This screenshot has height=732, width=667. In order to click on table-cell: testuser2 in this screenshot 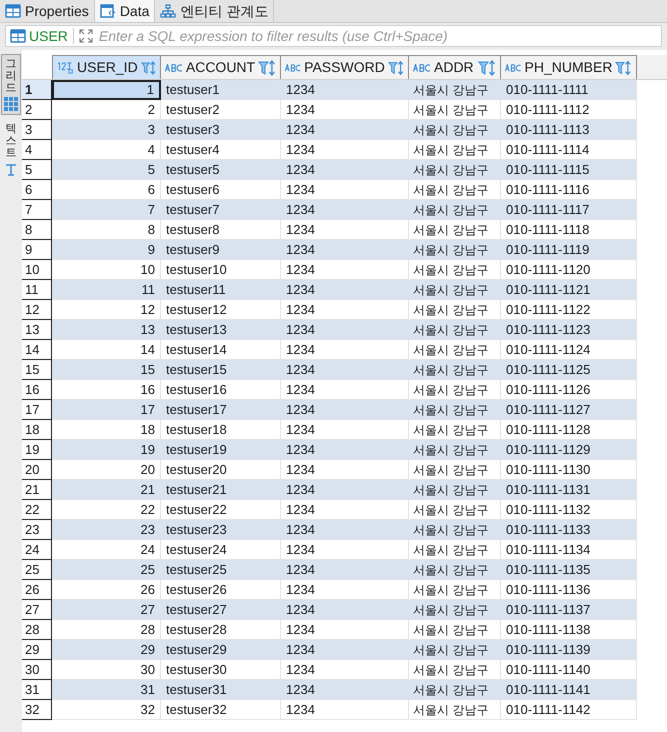, I will do `click(221, 110)`.